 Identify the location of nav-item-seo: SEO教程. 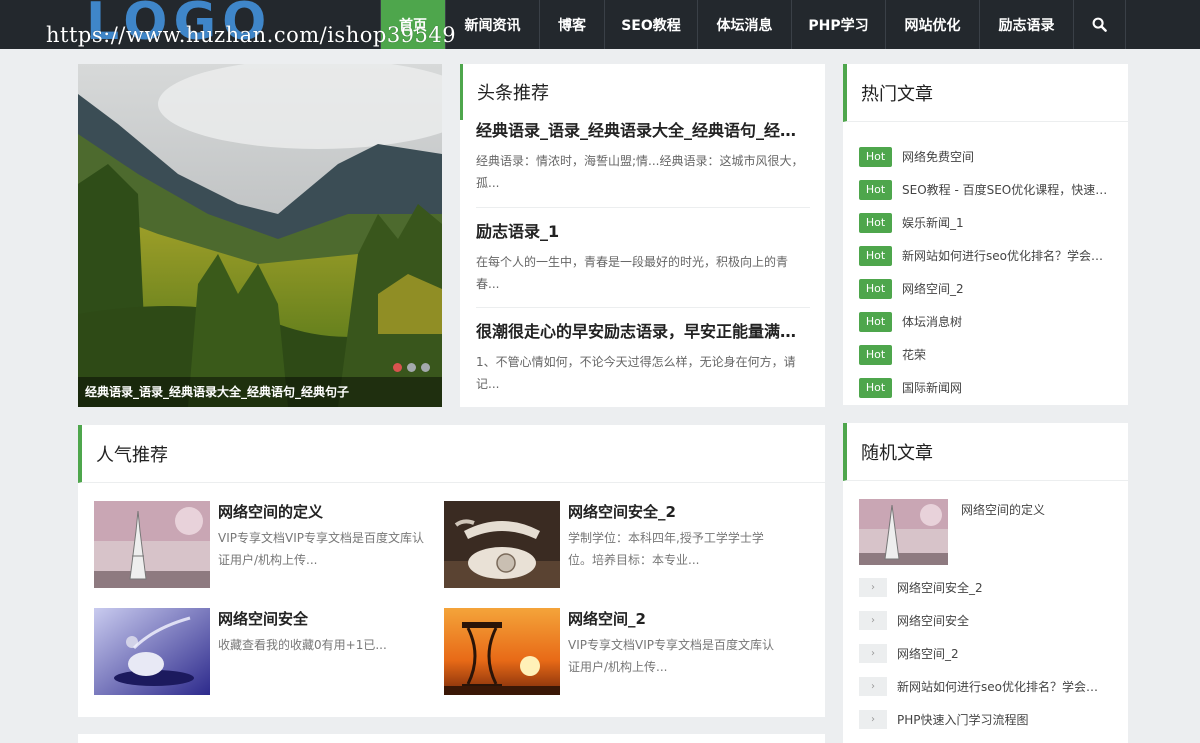
(650, 24).